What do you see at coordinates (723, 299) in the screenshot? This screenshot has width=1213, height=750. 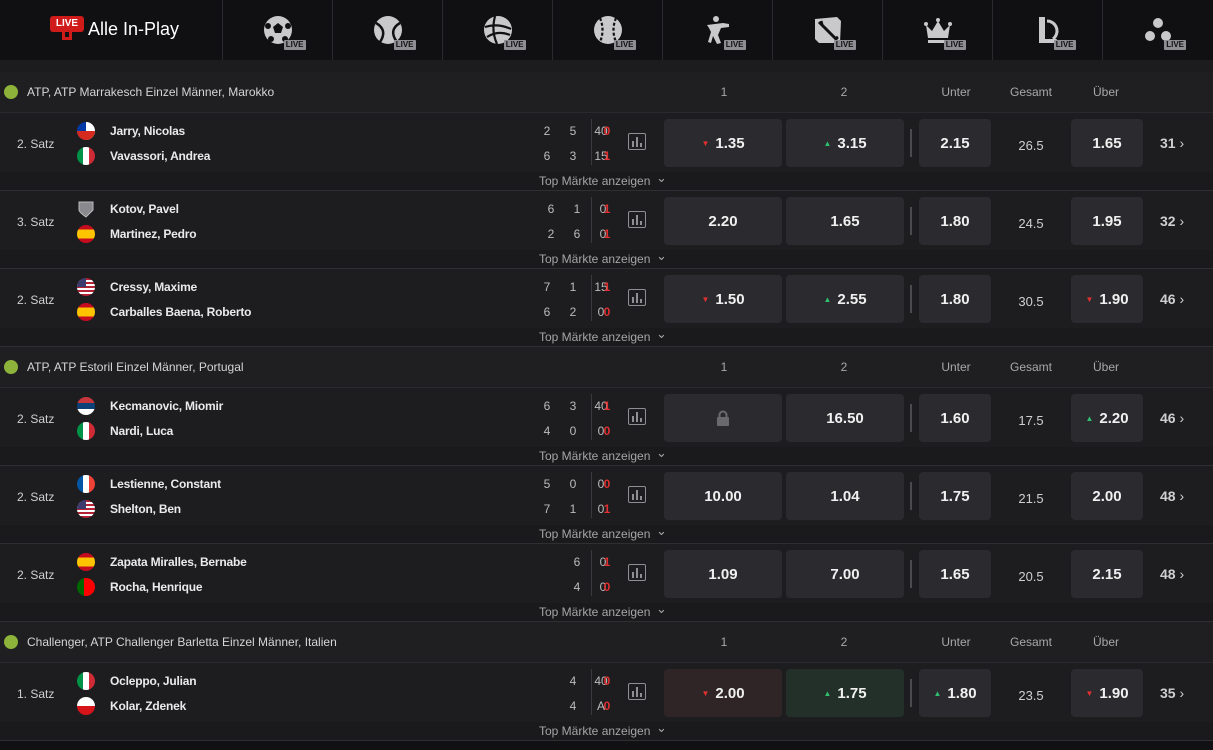 I see `odd-home-button: ▼ 1.50` at bounding box center [723, 299].